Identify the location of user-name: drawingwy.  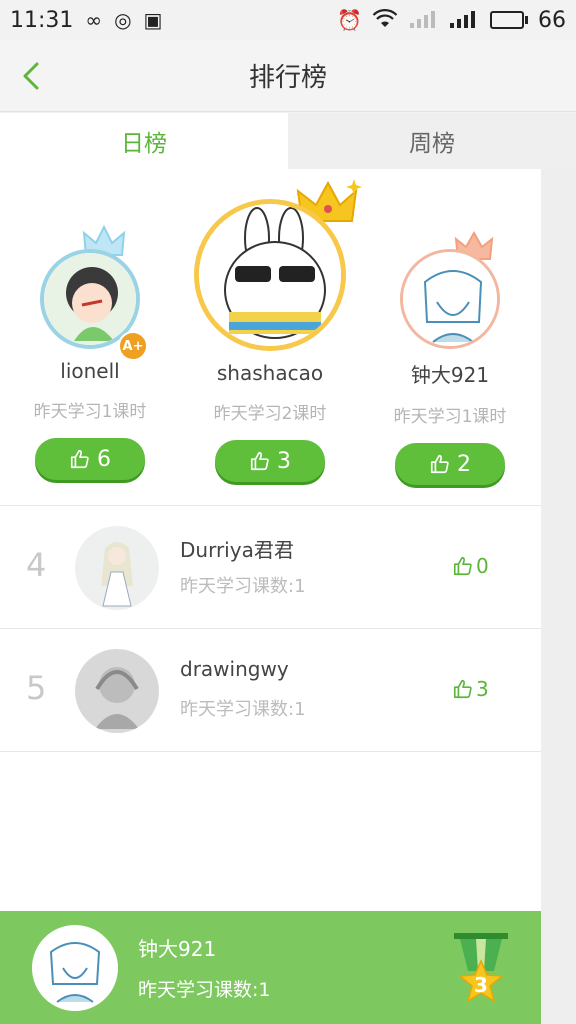
(234, 669).